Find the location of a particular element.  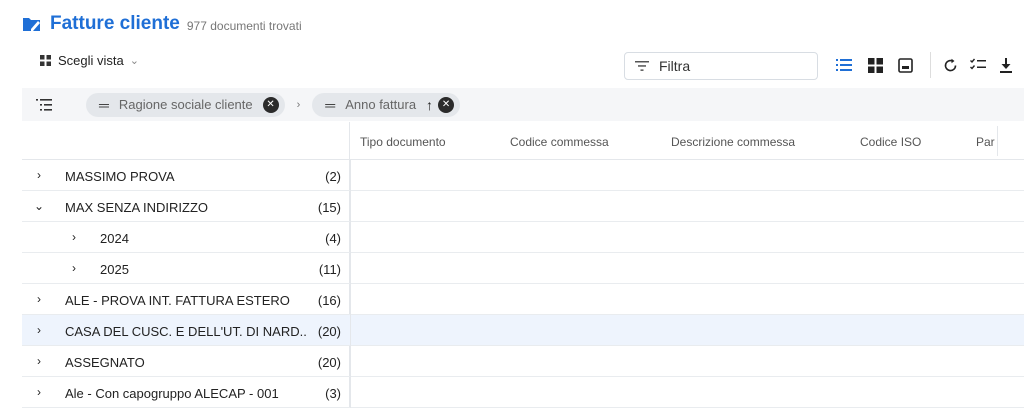

group-chip-label: Anno fattura is located at coordinates (381, 104).